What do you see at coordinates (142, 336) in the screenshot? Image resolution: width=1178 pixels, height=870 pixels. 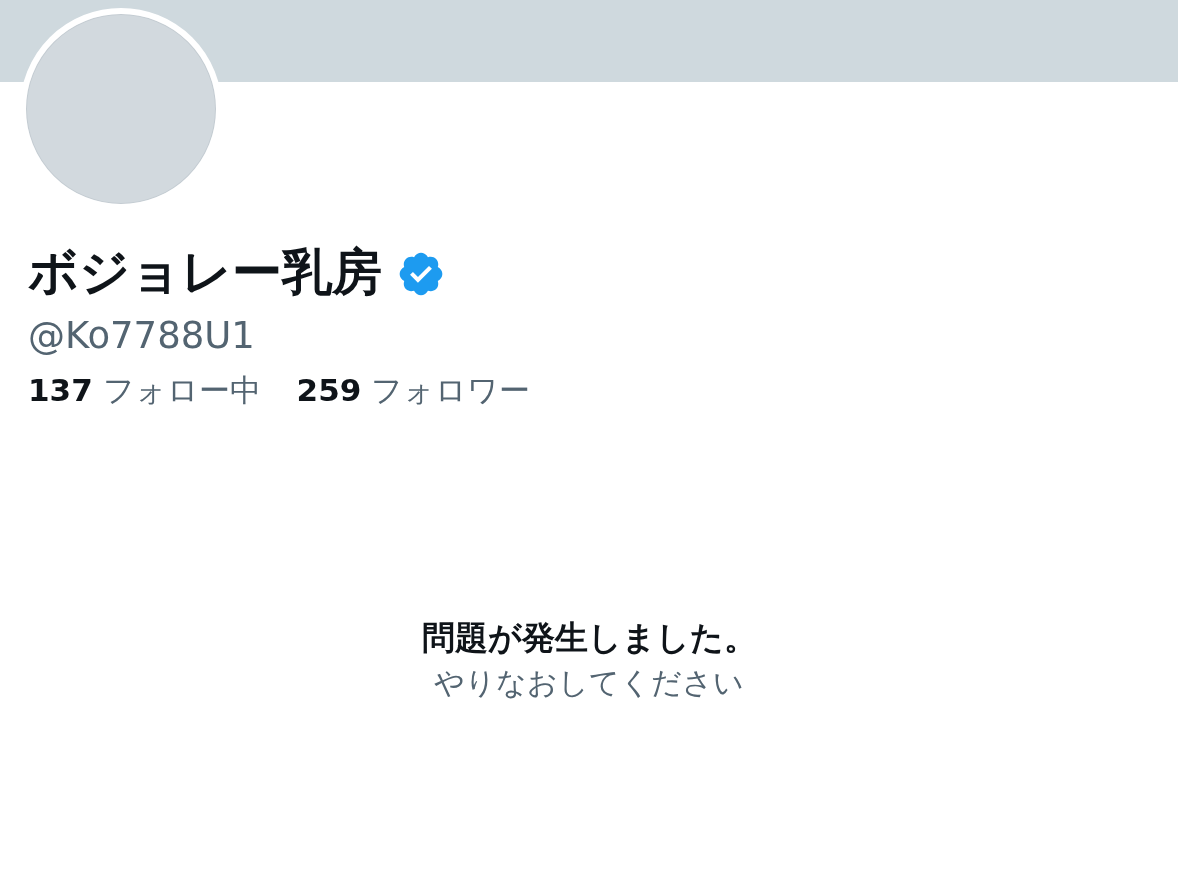 I see `username: @Ko7788U1` at bounding box center [142, 336].